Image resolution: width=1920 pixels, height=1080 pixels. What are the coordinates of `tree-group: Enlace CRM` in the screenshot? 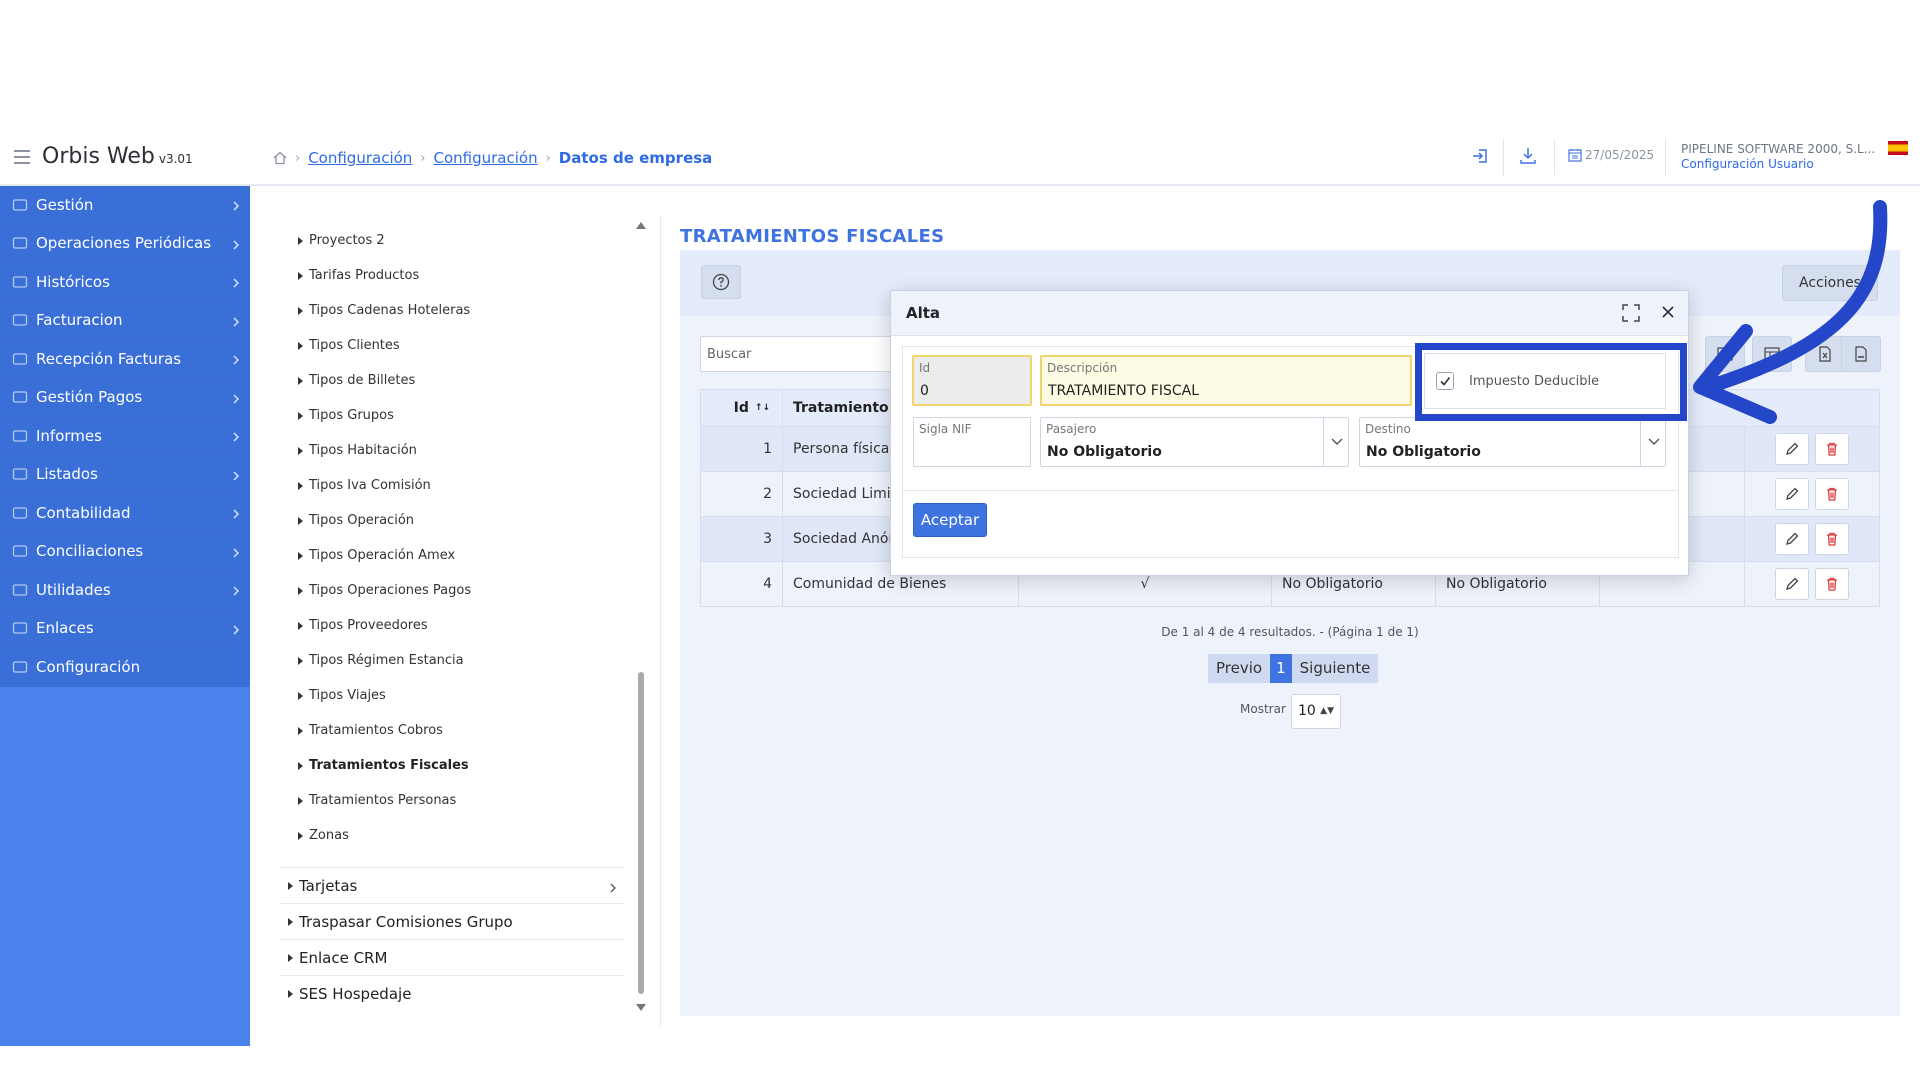 It's located at (452, 957).